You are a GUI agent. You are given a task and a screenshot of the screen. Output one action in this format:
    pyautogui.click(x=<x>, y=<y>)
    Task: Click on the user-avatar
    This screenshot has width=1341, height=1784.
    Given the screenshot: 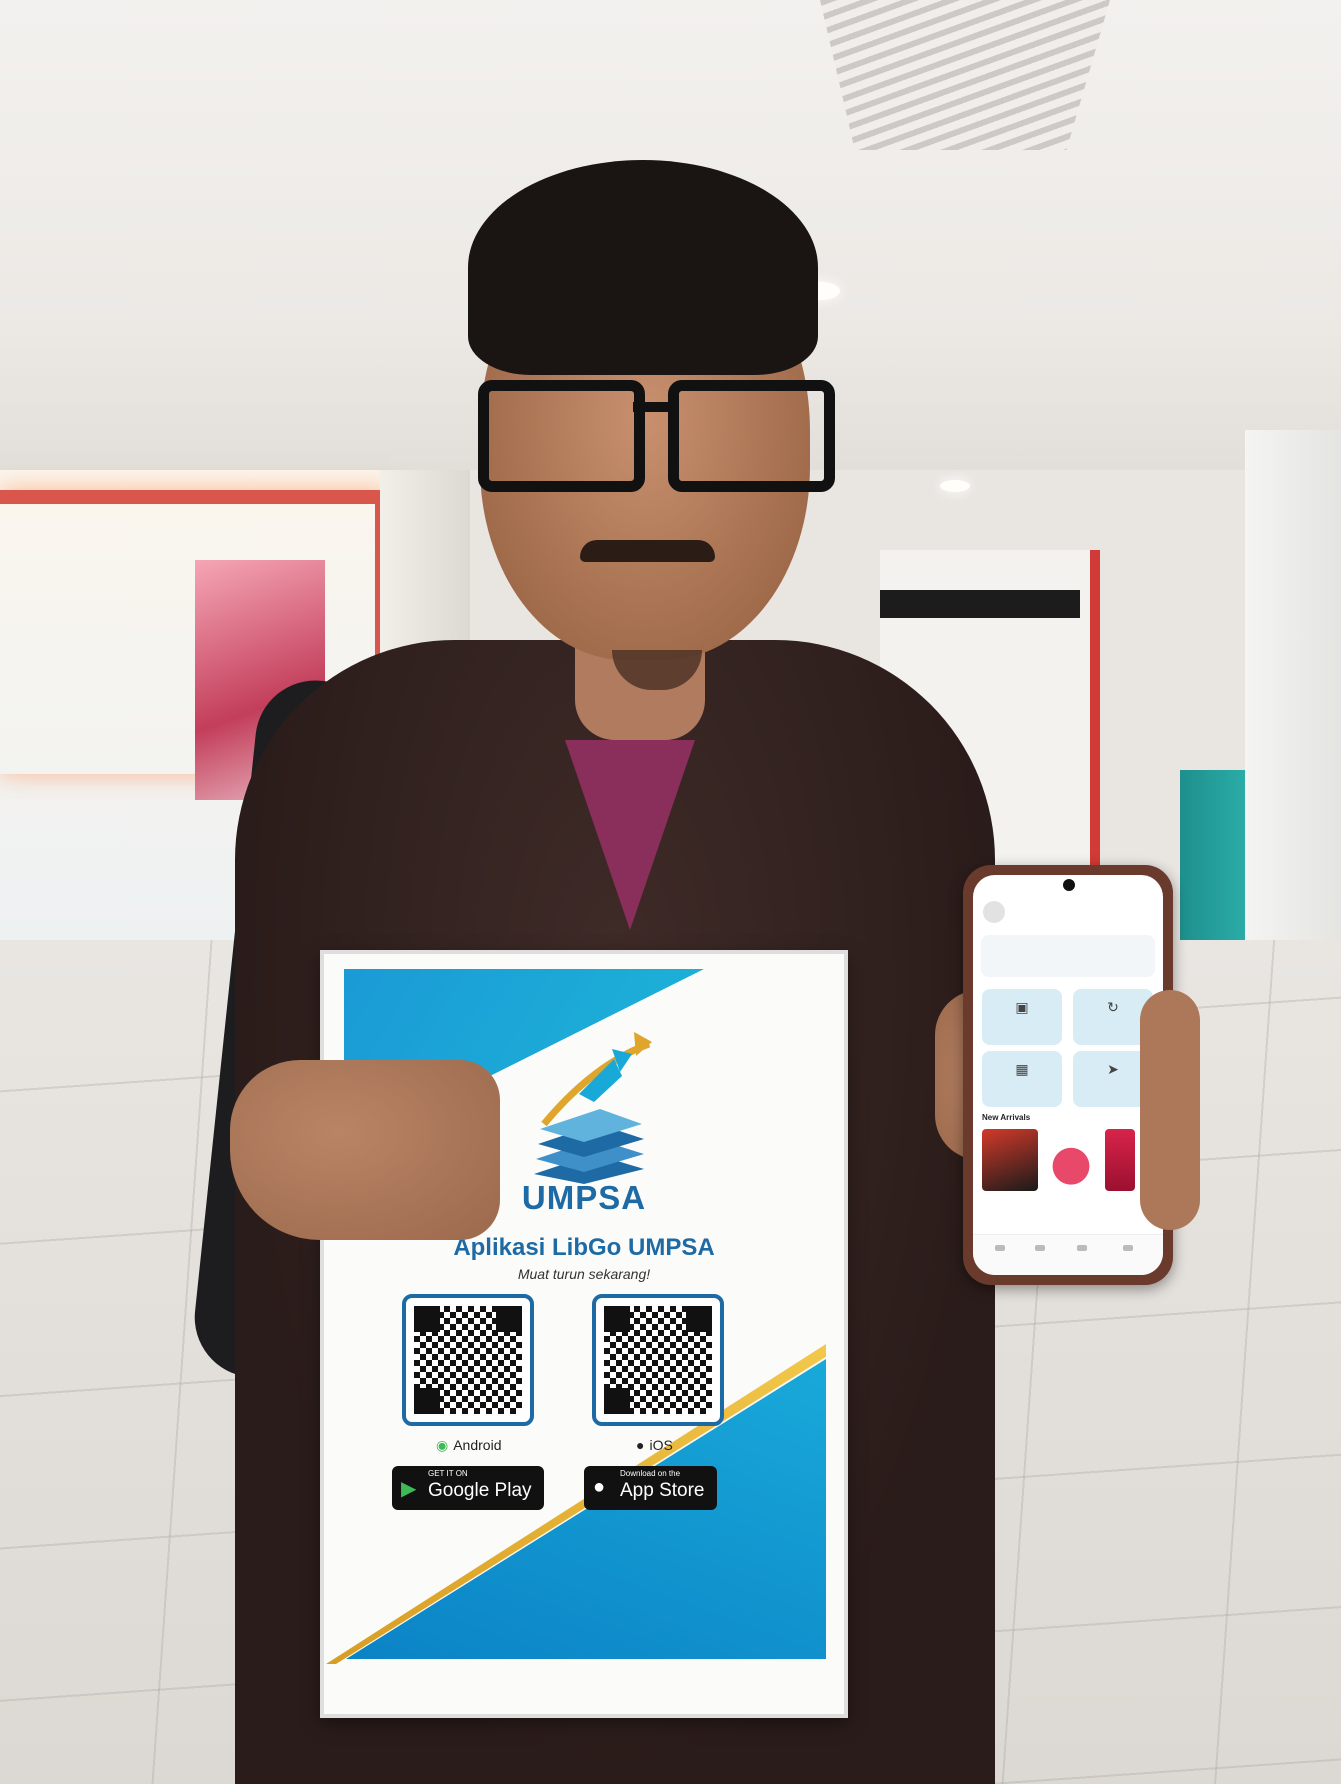 What is the action you would take?
    pyautogui.click(x=994, y=912)
    